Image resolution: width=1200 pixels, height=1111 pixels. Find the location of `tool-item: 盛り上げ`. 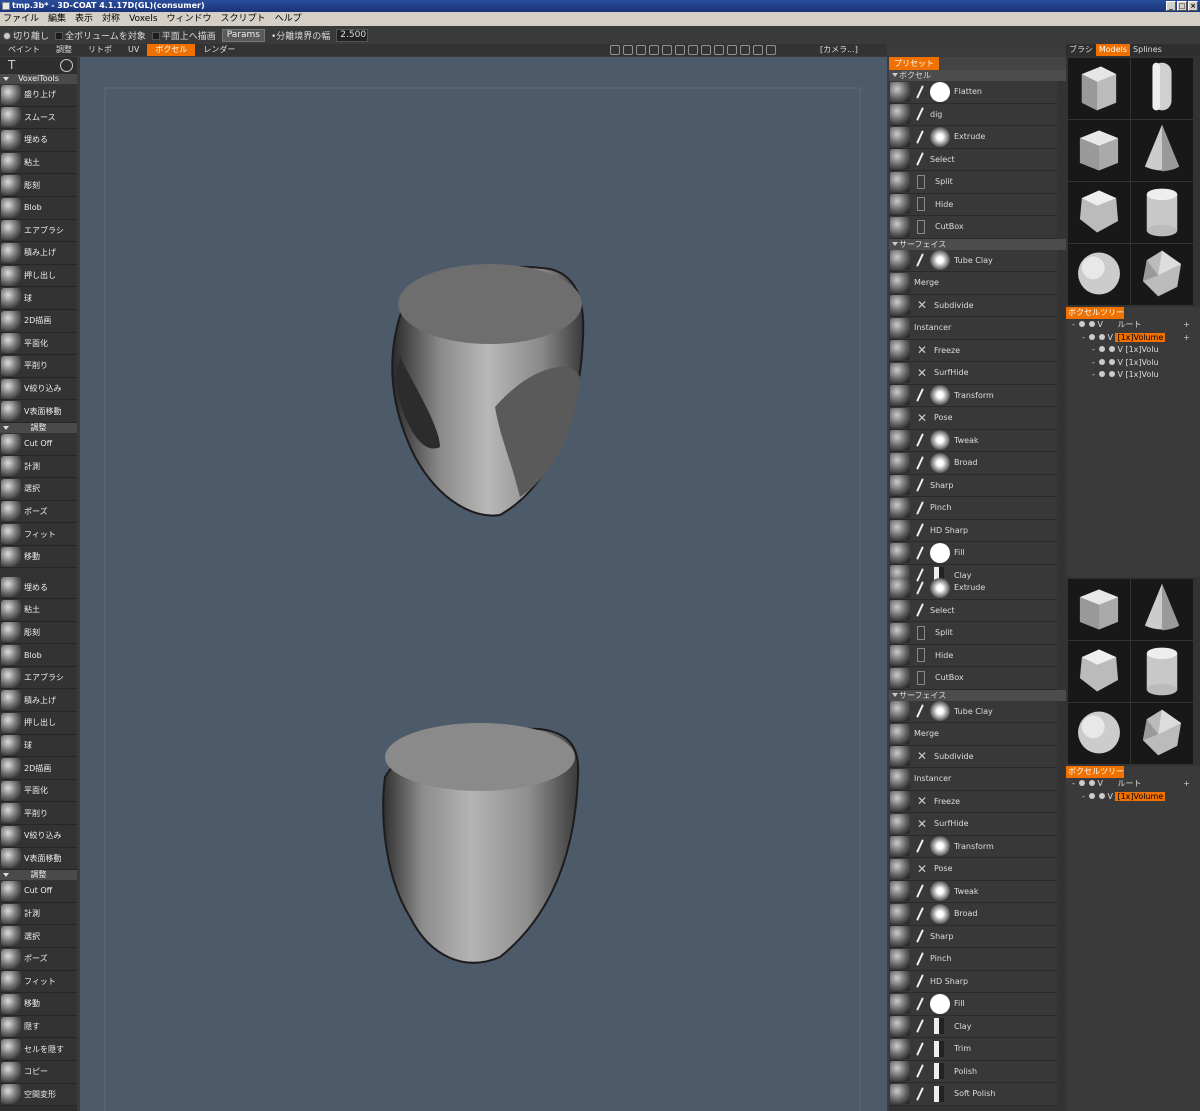

tool-item: 盛り上げ is located at coordinates (38, 95).